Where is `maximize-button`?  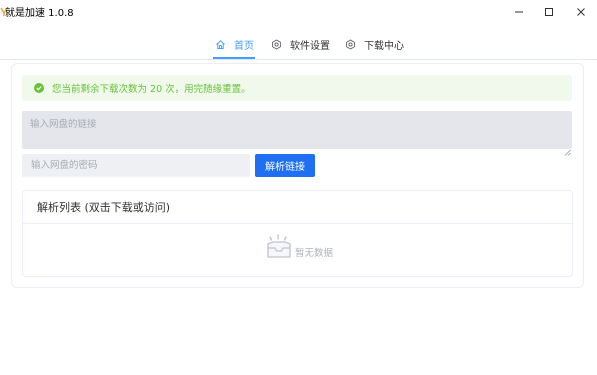
maximize-button is located at coordinates (549, 11).